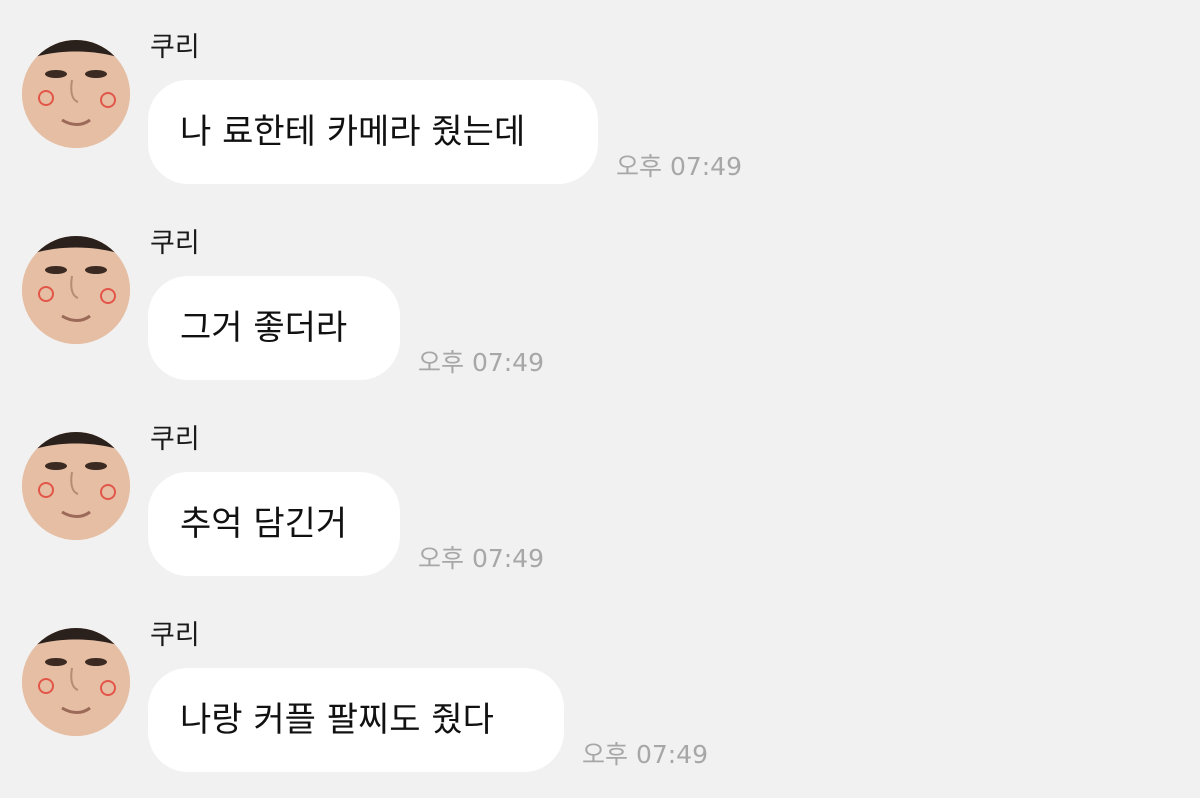  Describe the element at coordinates (353, 132) in the screenshot. I see `message-text: 나 료한테 카메라 줬는데` at that location.